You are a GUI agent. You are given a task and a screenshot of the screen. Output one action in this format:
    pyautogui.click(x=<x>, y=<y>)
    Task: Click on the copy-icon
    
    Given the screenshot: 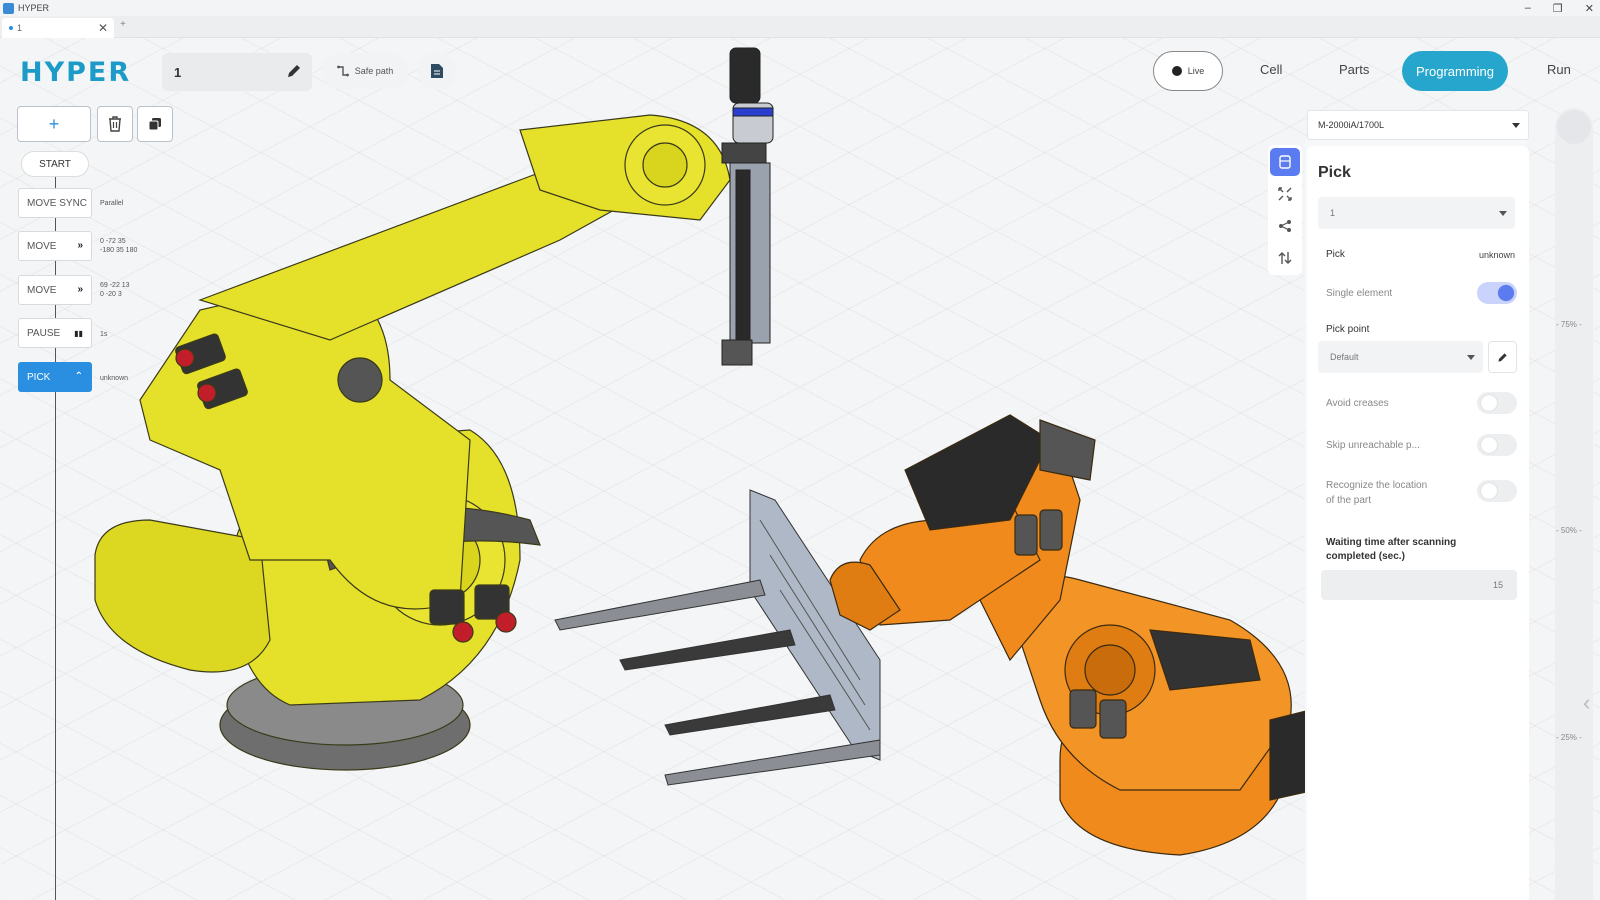 What is the action you would take?
    pyautogui.click(x=154, y=124)
    